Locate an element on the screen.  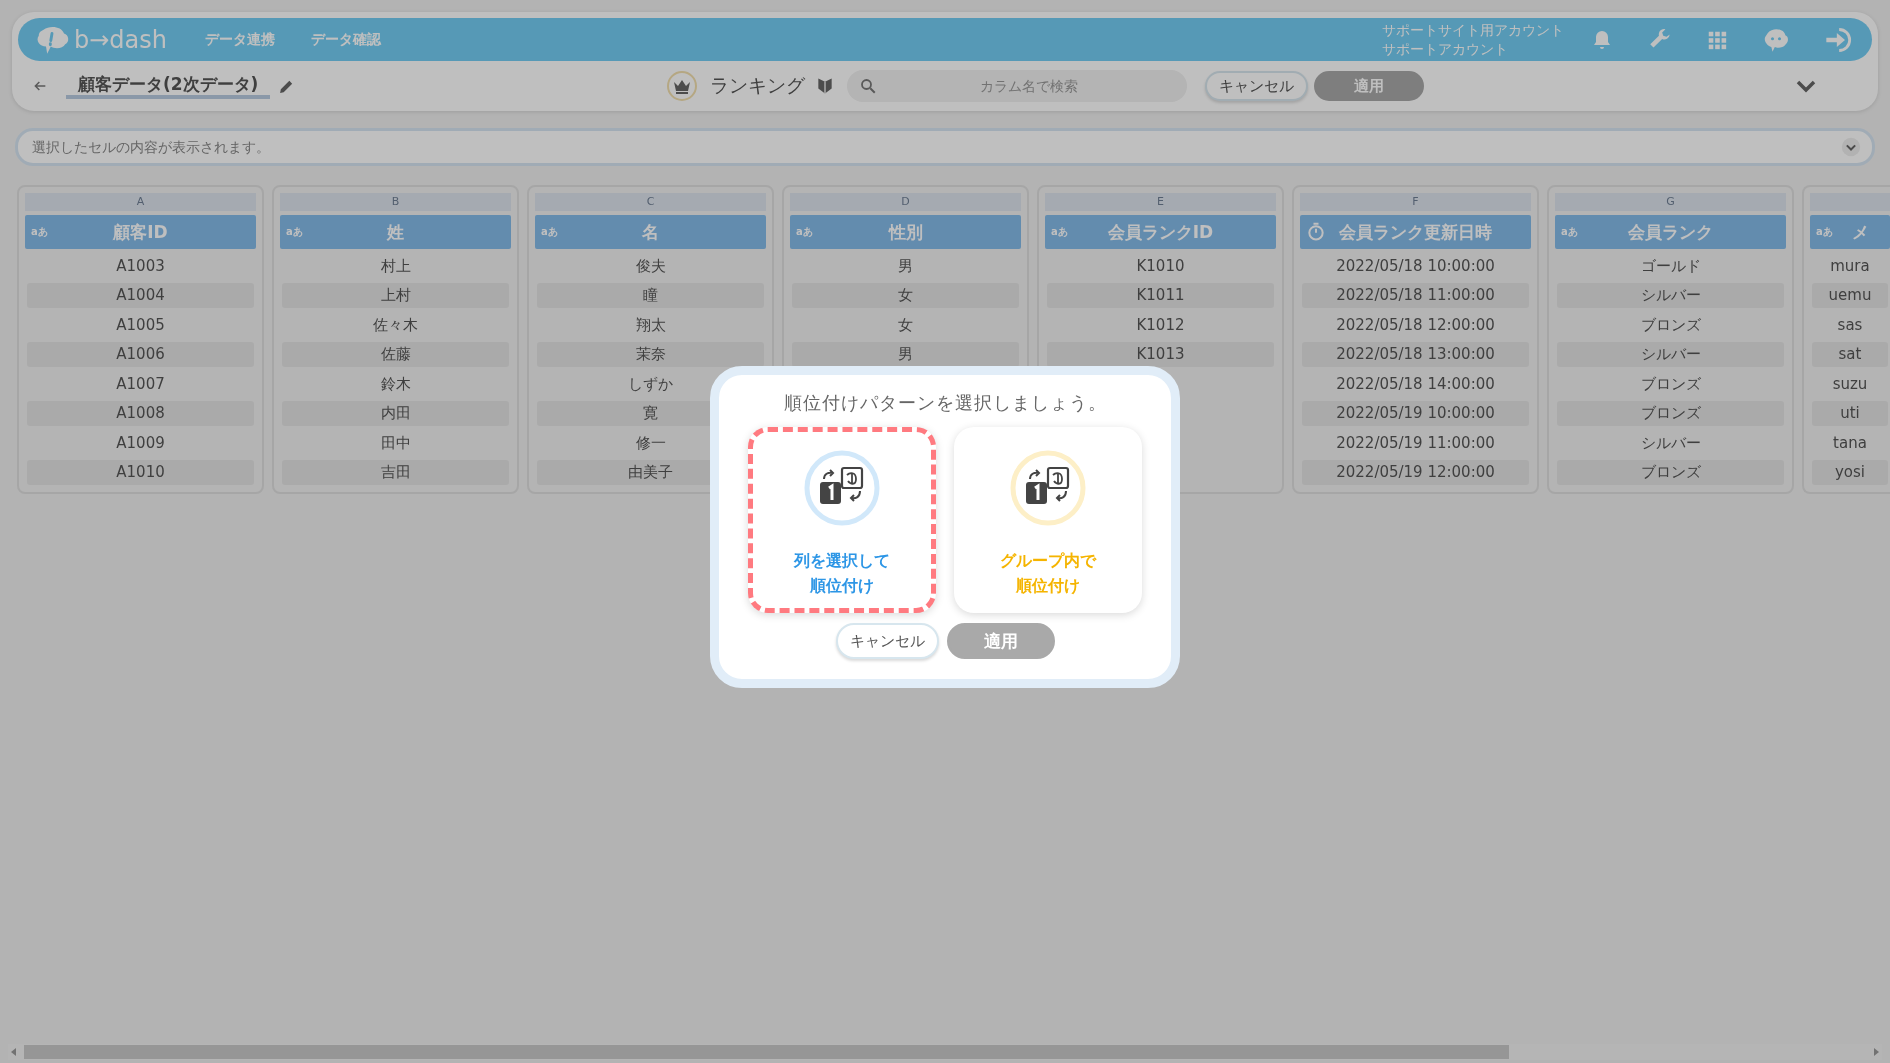
column-header: aあ 顧客ID is located at coordinates (140, 232).